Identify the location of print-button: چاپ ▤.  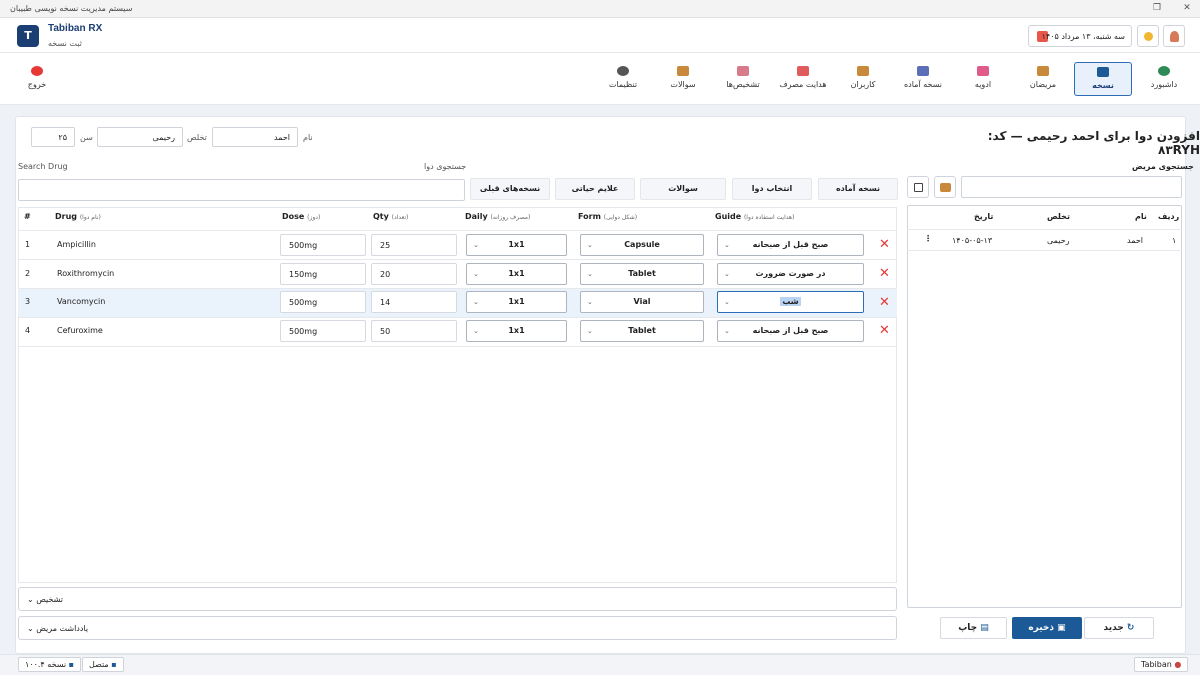
(973, 628).